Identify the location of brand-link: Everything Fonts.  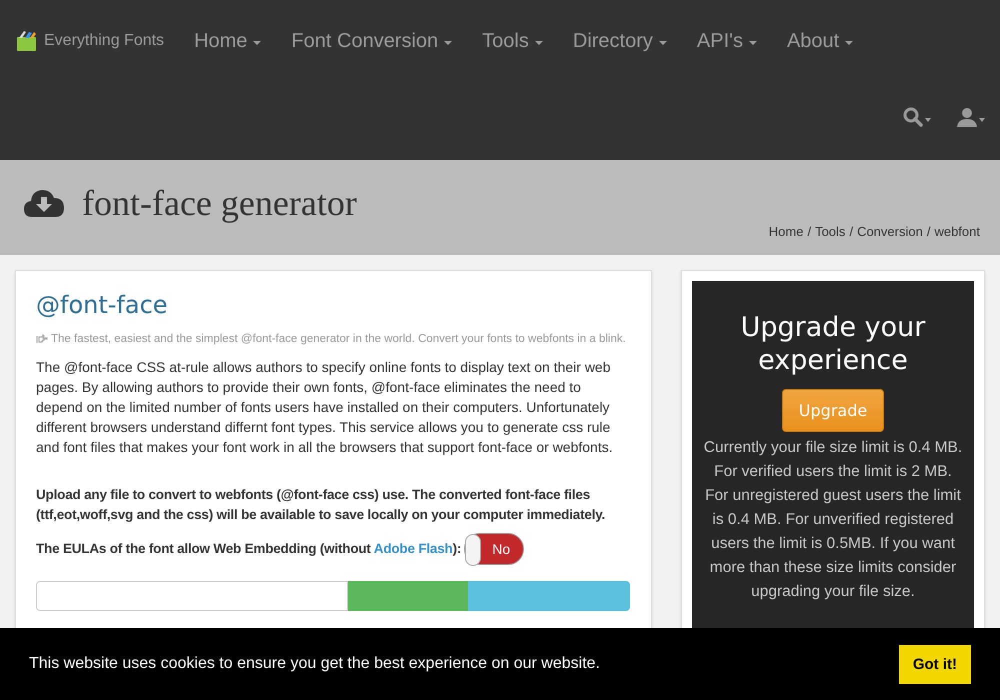
(89, 41).